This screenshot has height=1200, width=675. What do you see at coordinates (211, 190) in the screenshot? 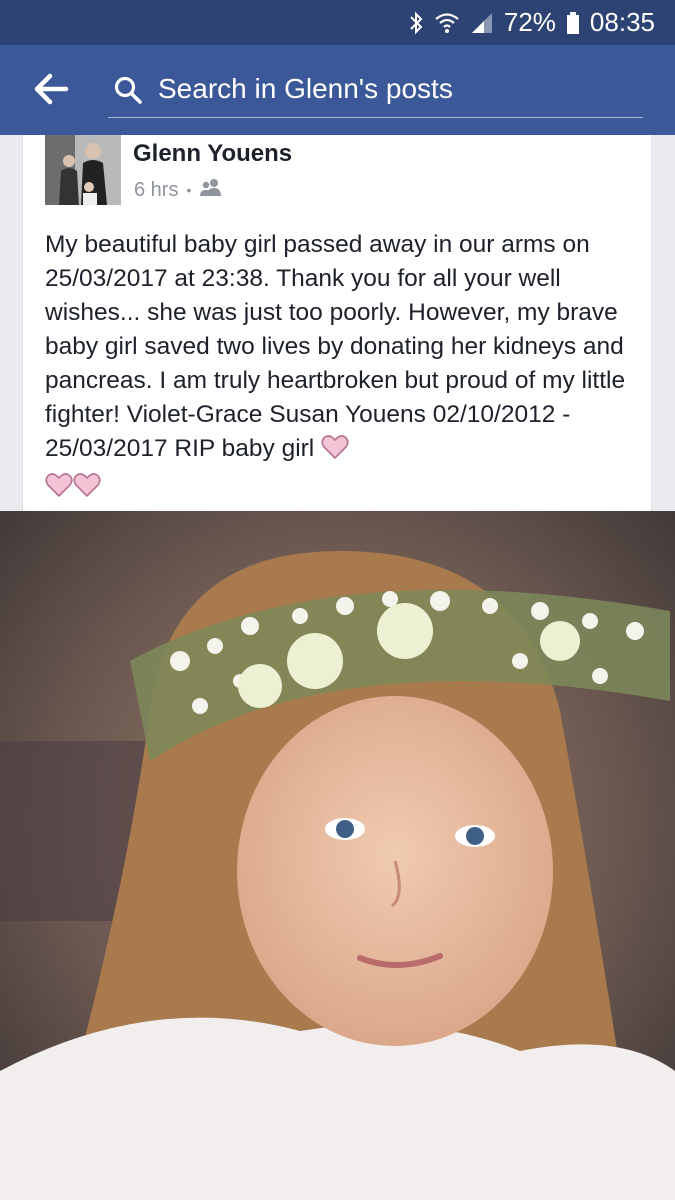
I see `friends-icon` at bounding box center [211, 190].